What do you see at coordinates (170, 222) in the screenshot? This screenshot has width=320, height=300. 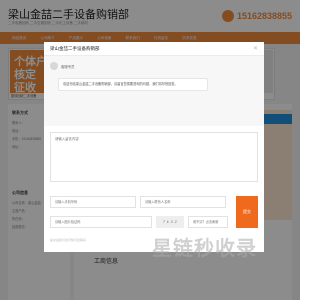 I see `captcha-image: 7 k 3 2` at bounding box center [170, 222].